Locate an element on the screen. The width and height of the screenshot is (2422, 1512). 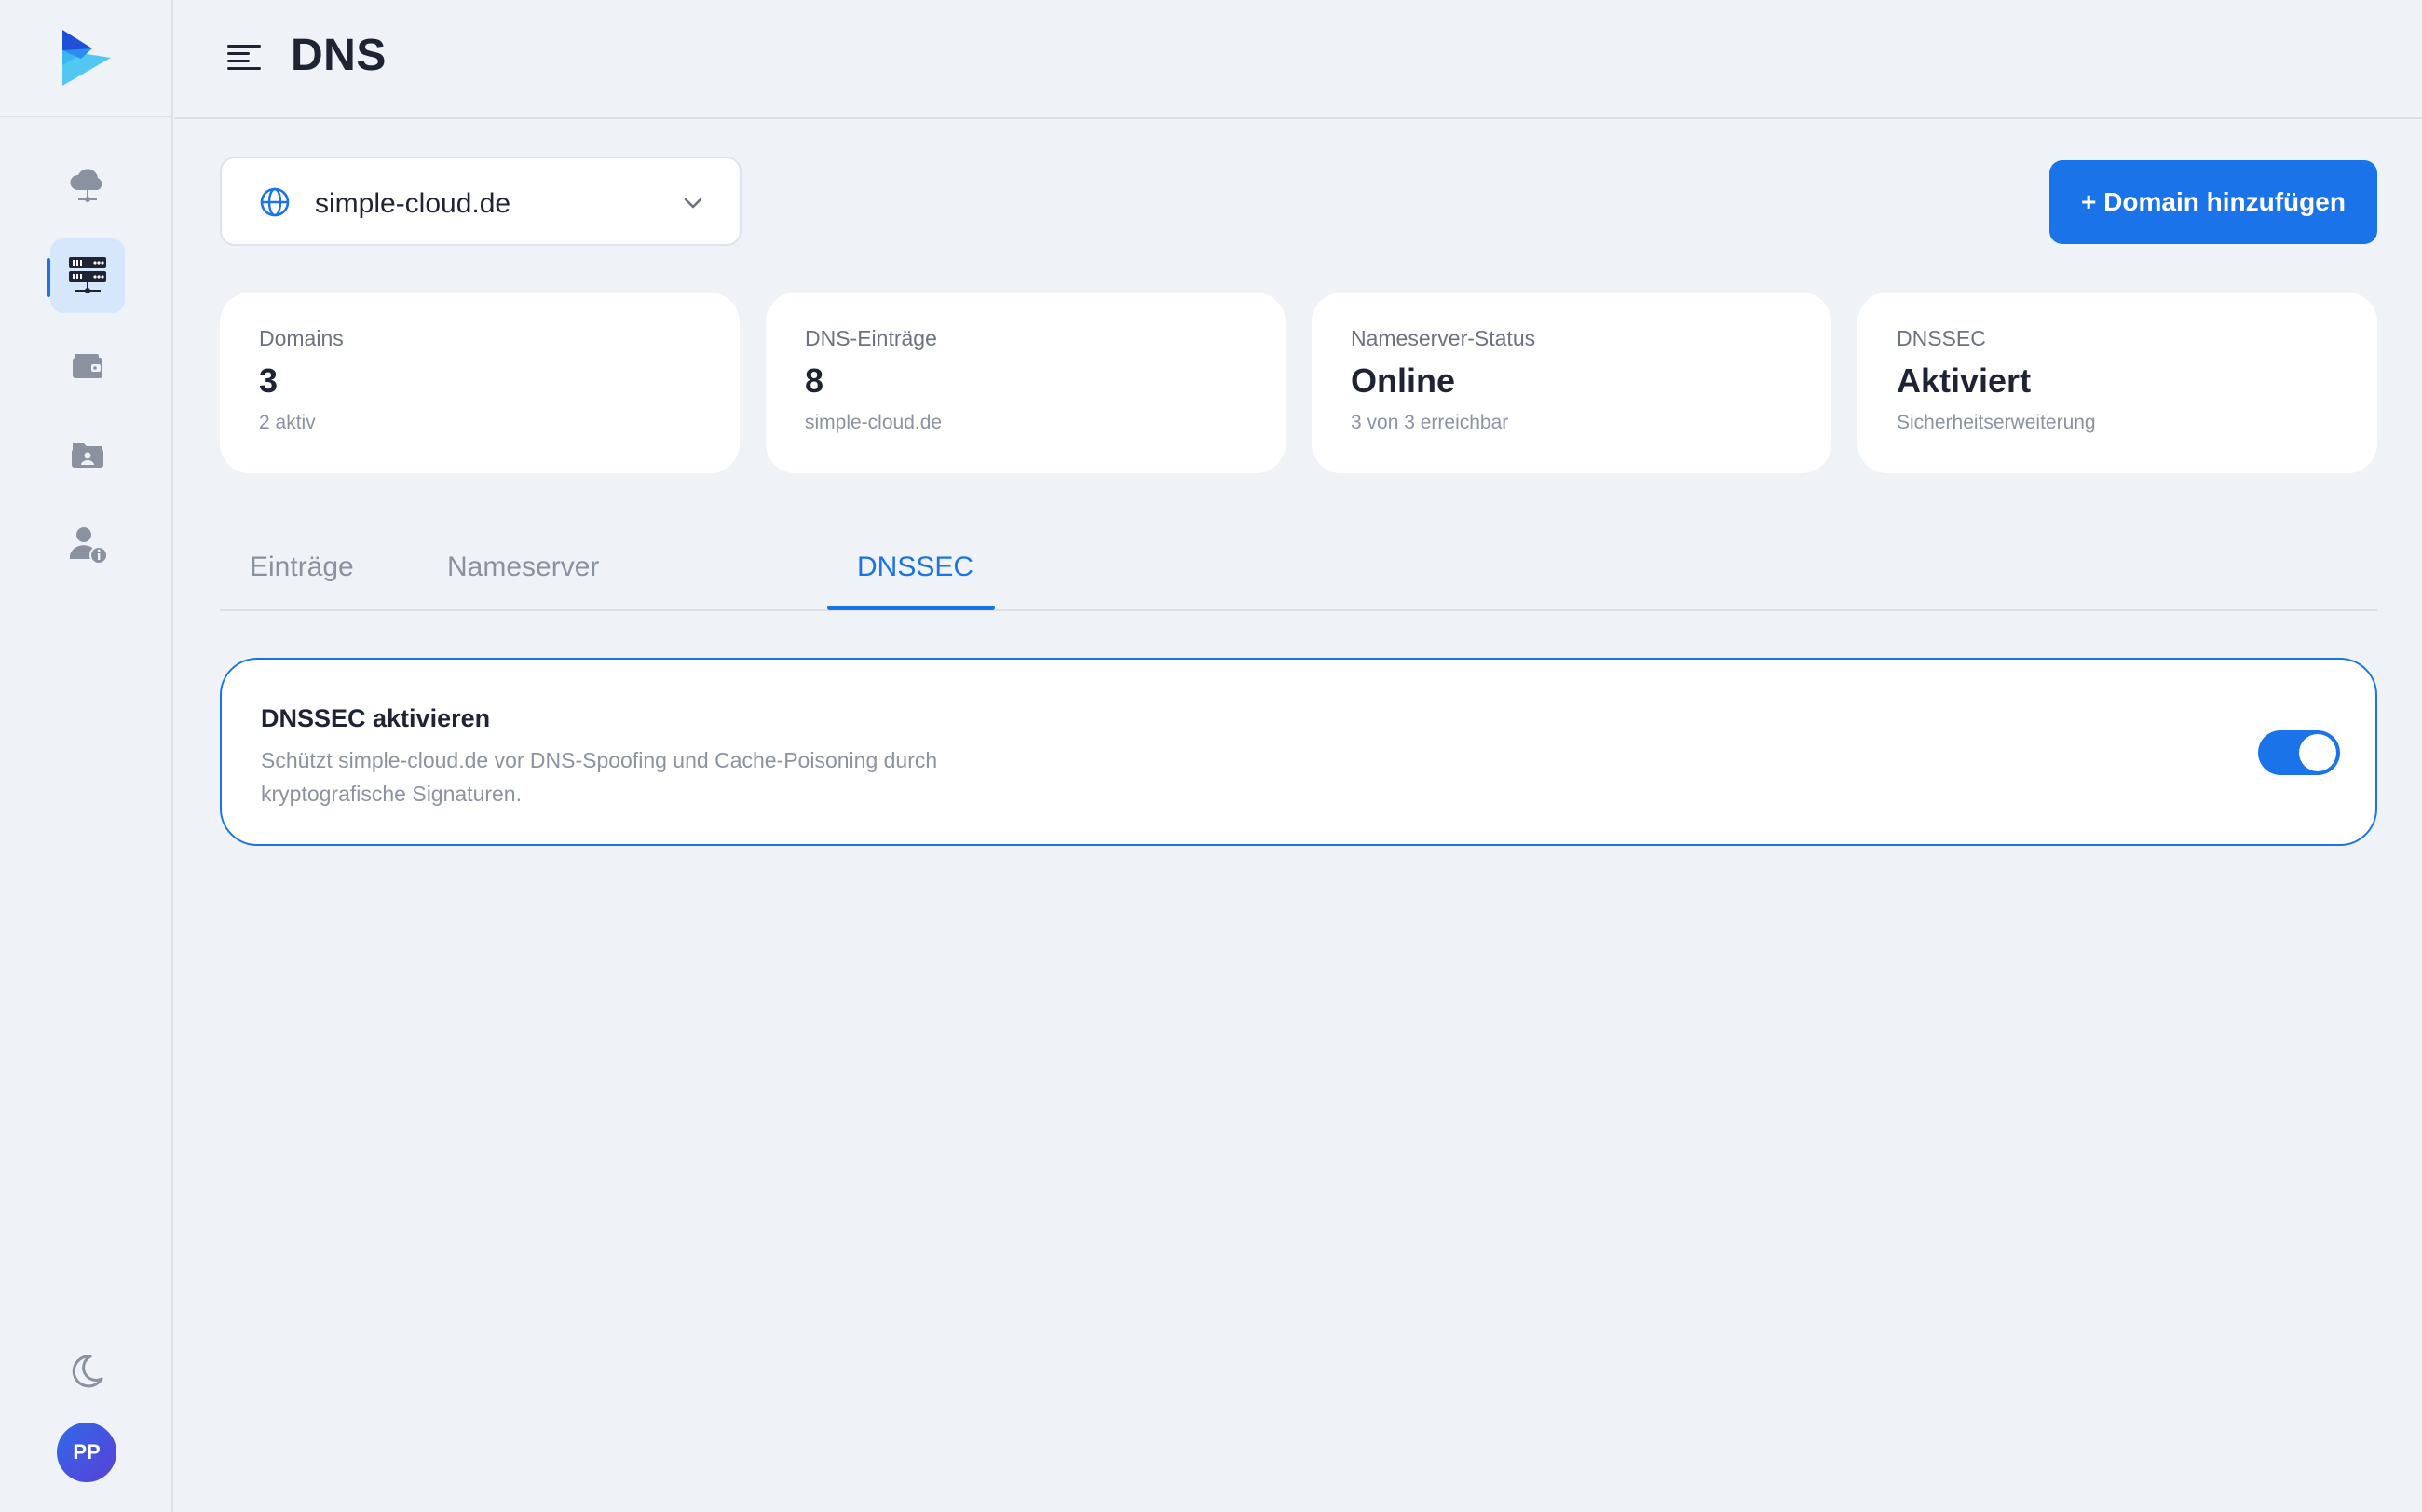
cloud-icon is located at coordinates (86, 185).